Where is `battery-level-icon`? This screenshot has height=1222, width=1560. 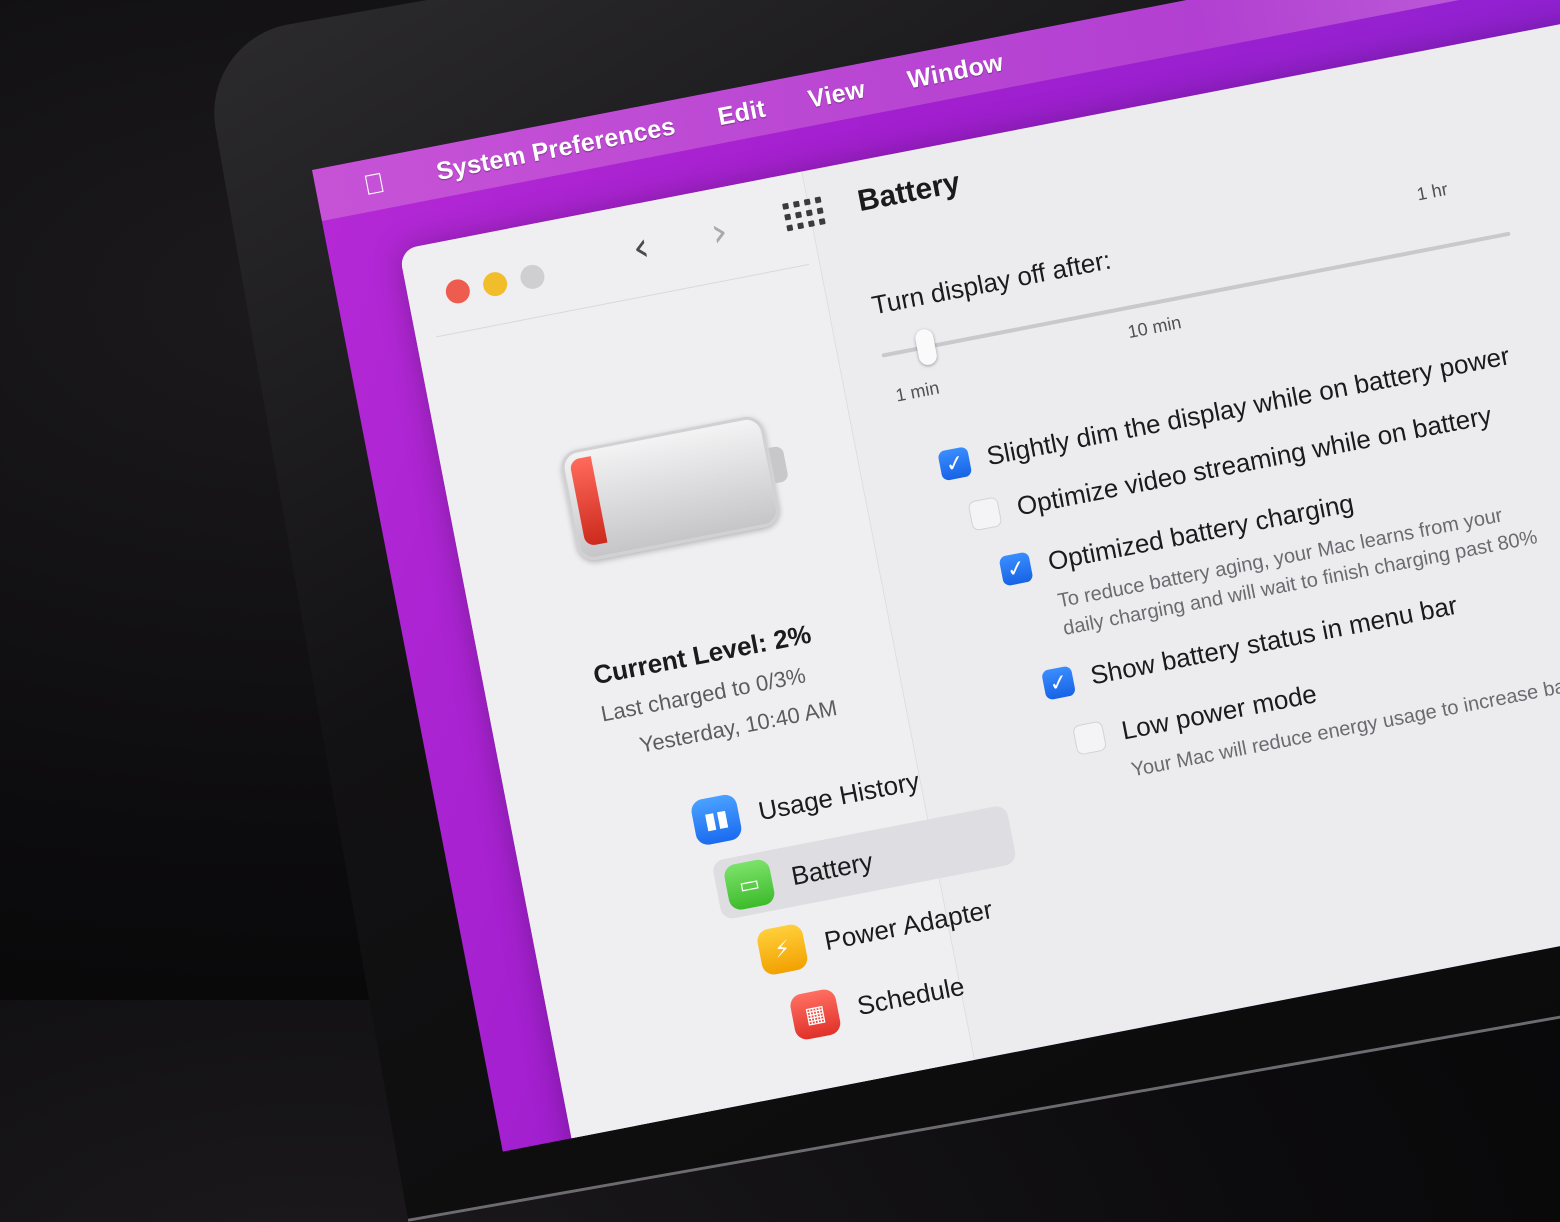 battery-level-icon is located at coordinates (674, 488).